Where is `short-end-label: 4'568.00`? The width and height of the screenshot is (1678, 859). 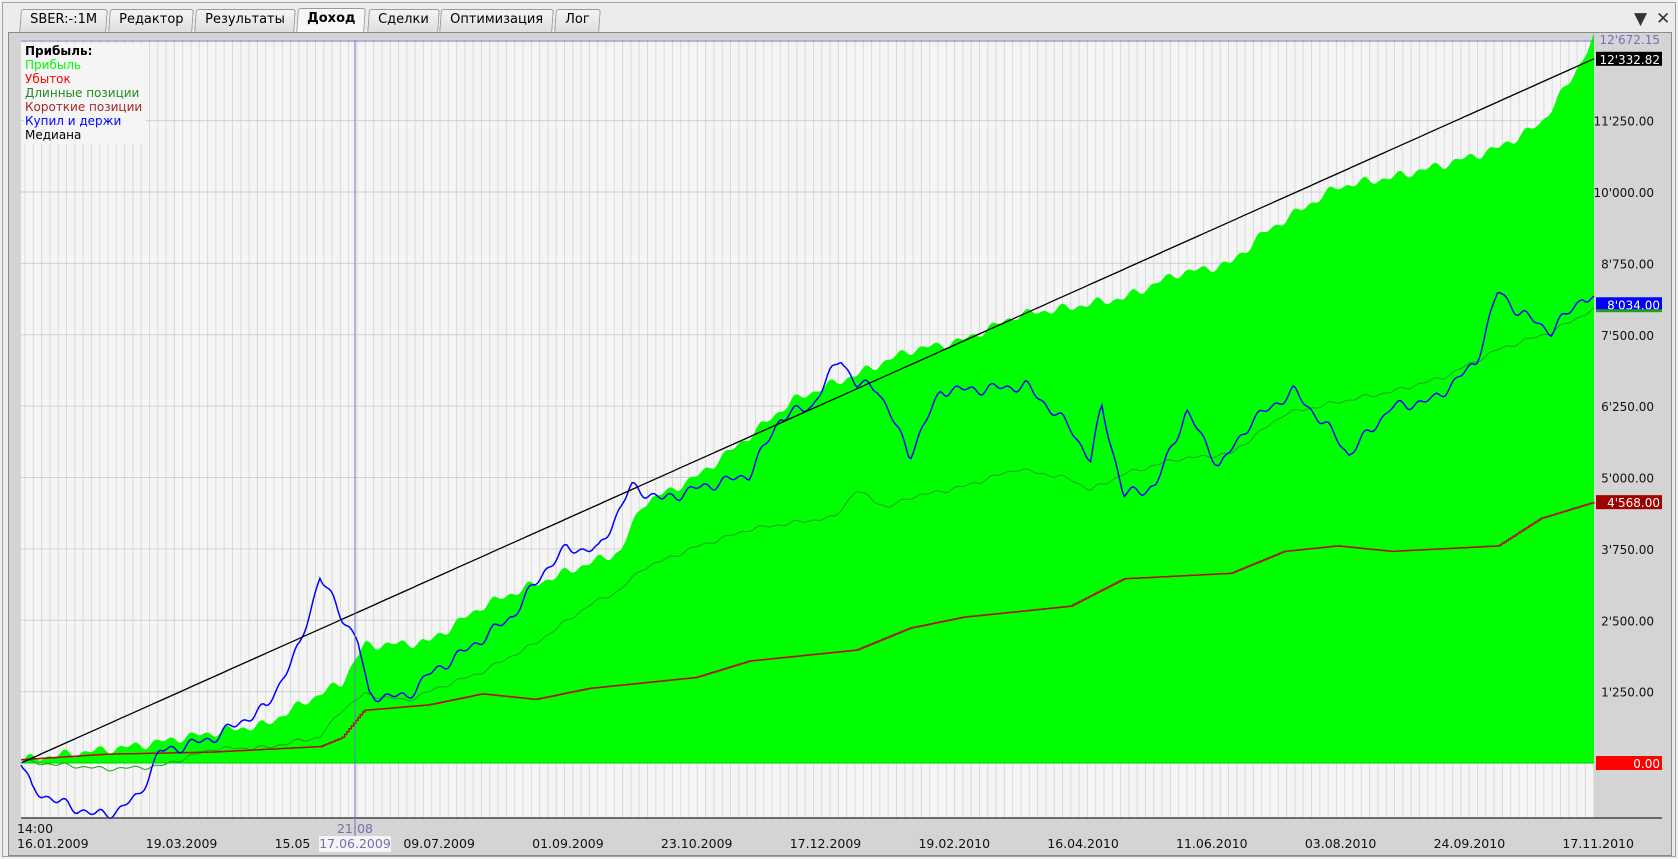
short-end-label: 4'568.00 is located at coordinates (1633, 503).